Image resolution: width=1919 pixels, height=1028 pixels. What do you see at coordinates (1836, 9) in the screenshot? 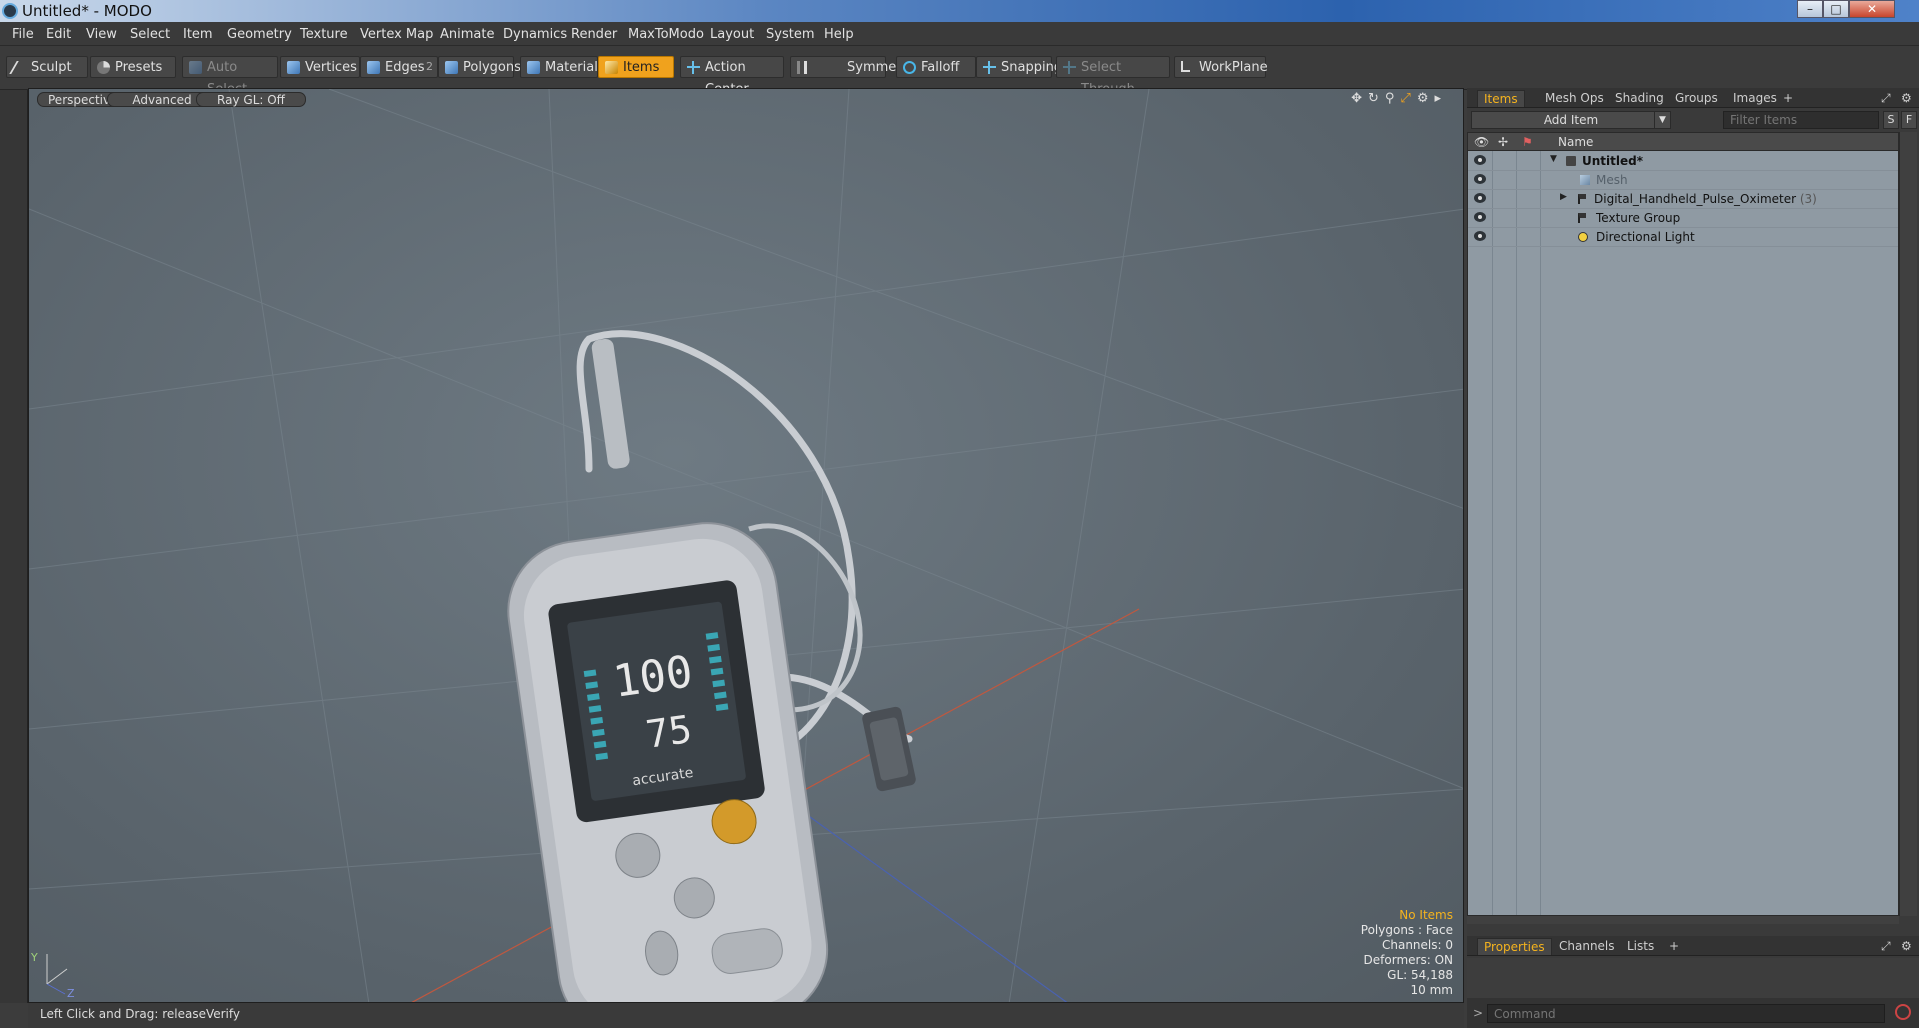
I see `maximize-button: □` at bounding box center [1836, 9].